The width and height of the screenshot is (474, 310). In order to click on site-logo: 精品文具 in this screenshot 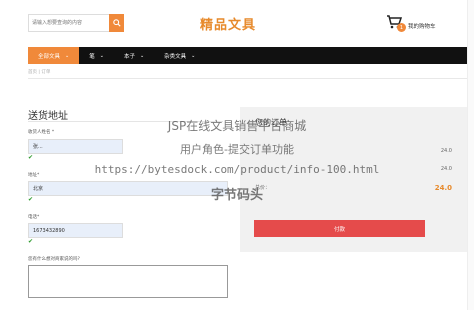, I will do `click(228, 23)`.